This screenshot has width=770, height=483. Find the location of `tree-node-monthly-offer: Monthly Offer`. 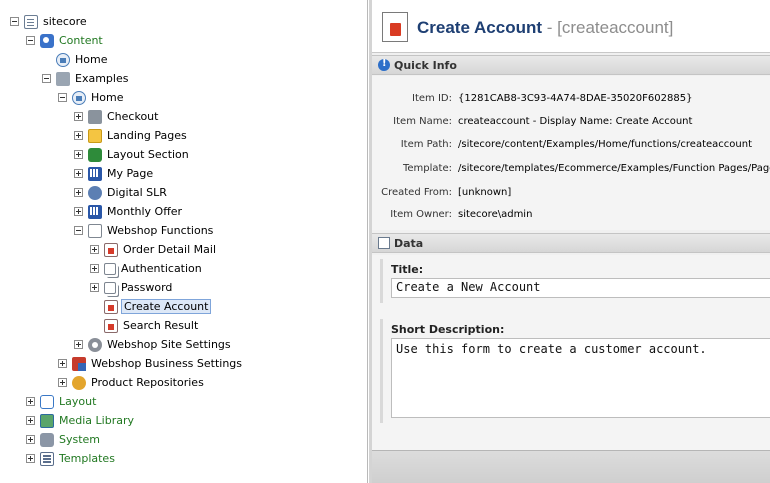

tree-node-monthly-offer: Monthly Offer is located at coordinates (129, 211).